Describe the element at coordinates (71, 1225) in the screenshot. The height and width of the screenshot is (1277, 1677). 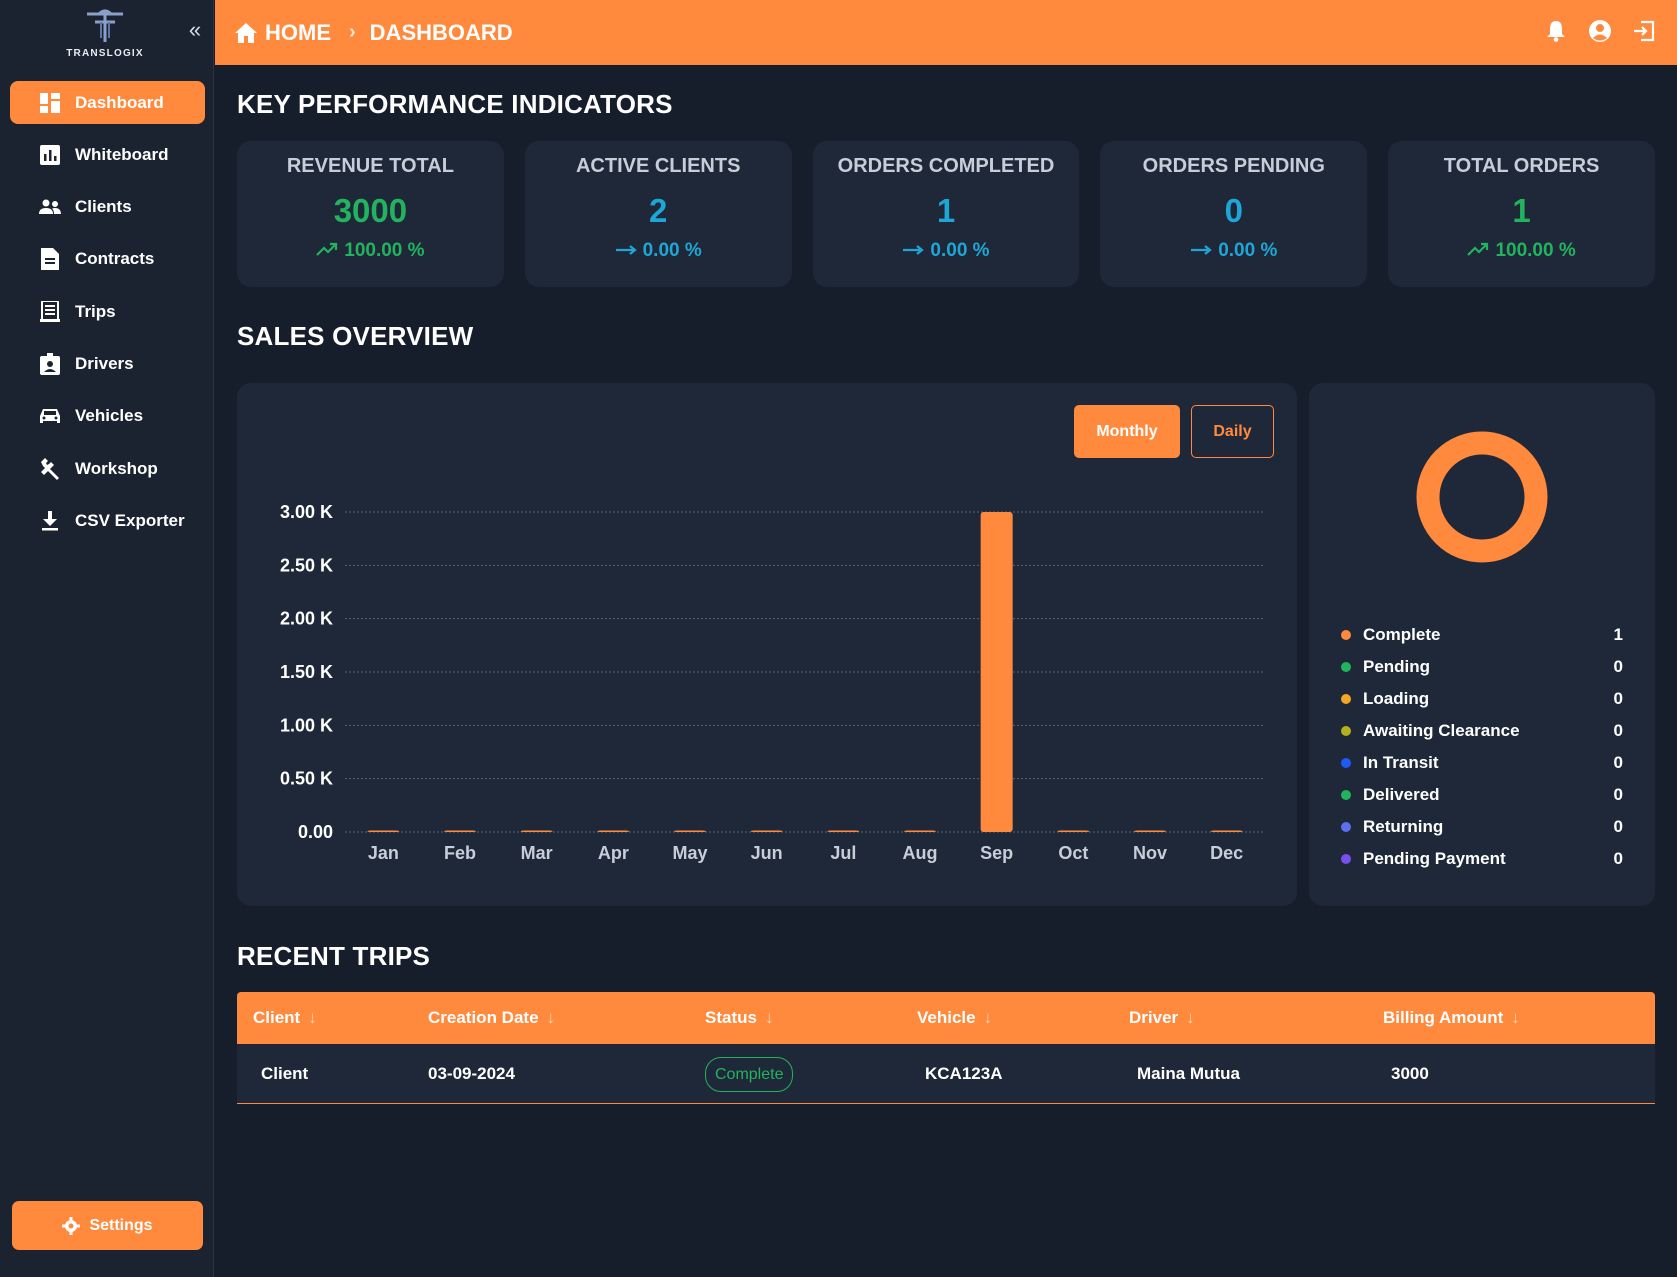
I see `gear-icon` at that location.